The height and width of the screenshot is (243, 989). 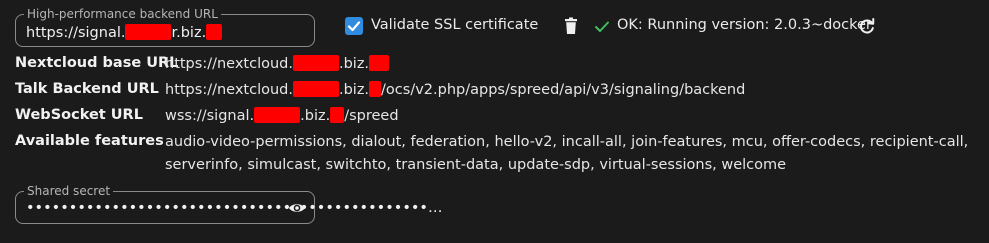 I want to click on validate-ssl-label: Validate SSL certificate, so click(x=454, y=25).